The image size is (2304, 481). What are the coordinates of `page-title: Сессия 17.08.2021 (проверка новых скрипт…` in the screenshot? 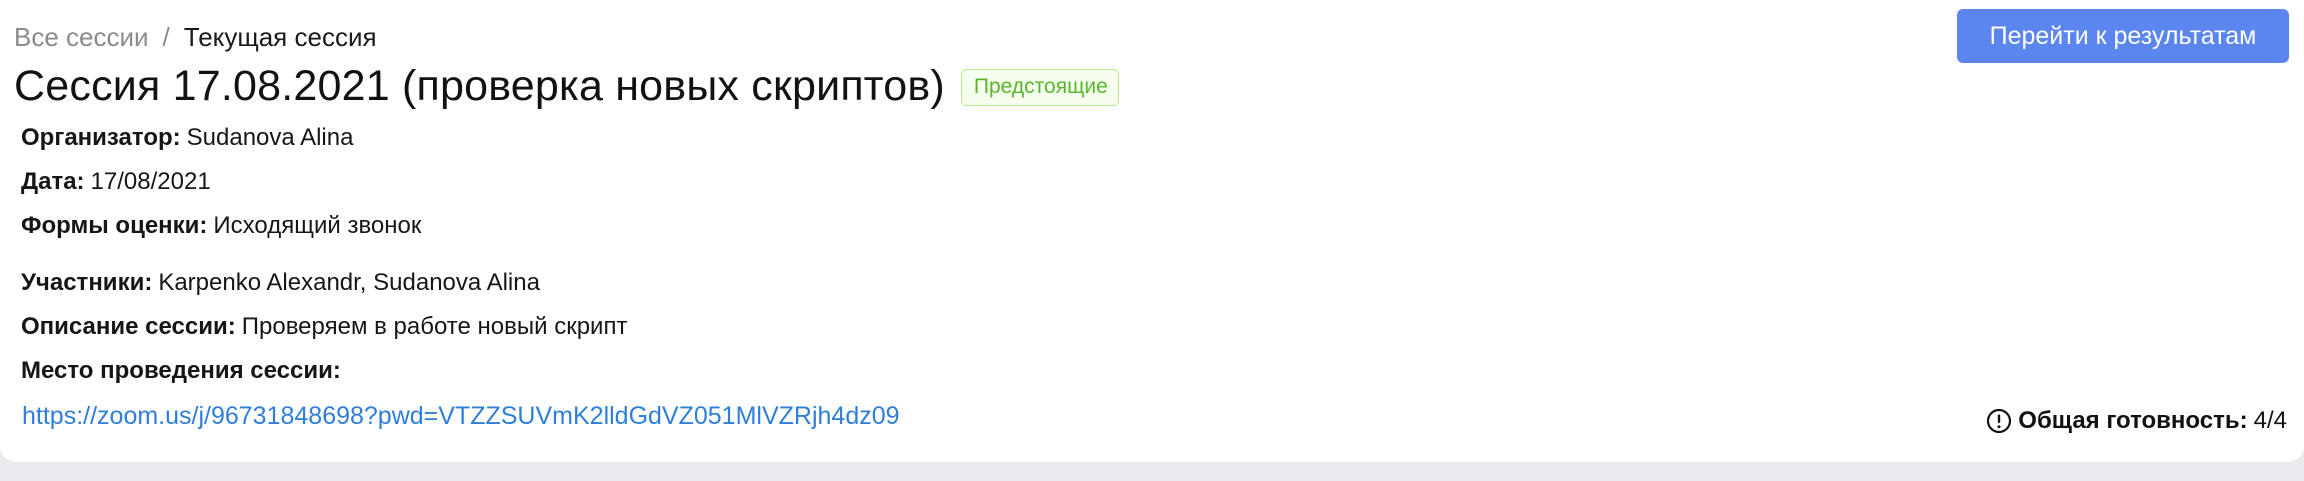 It's located at (479, 86).